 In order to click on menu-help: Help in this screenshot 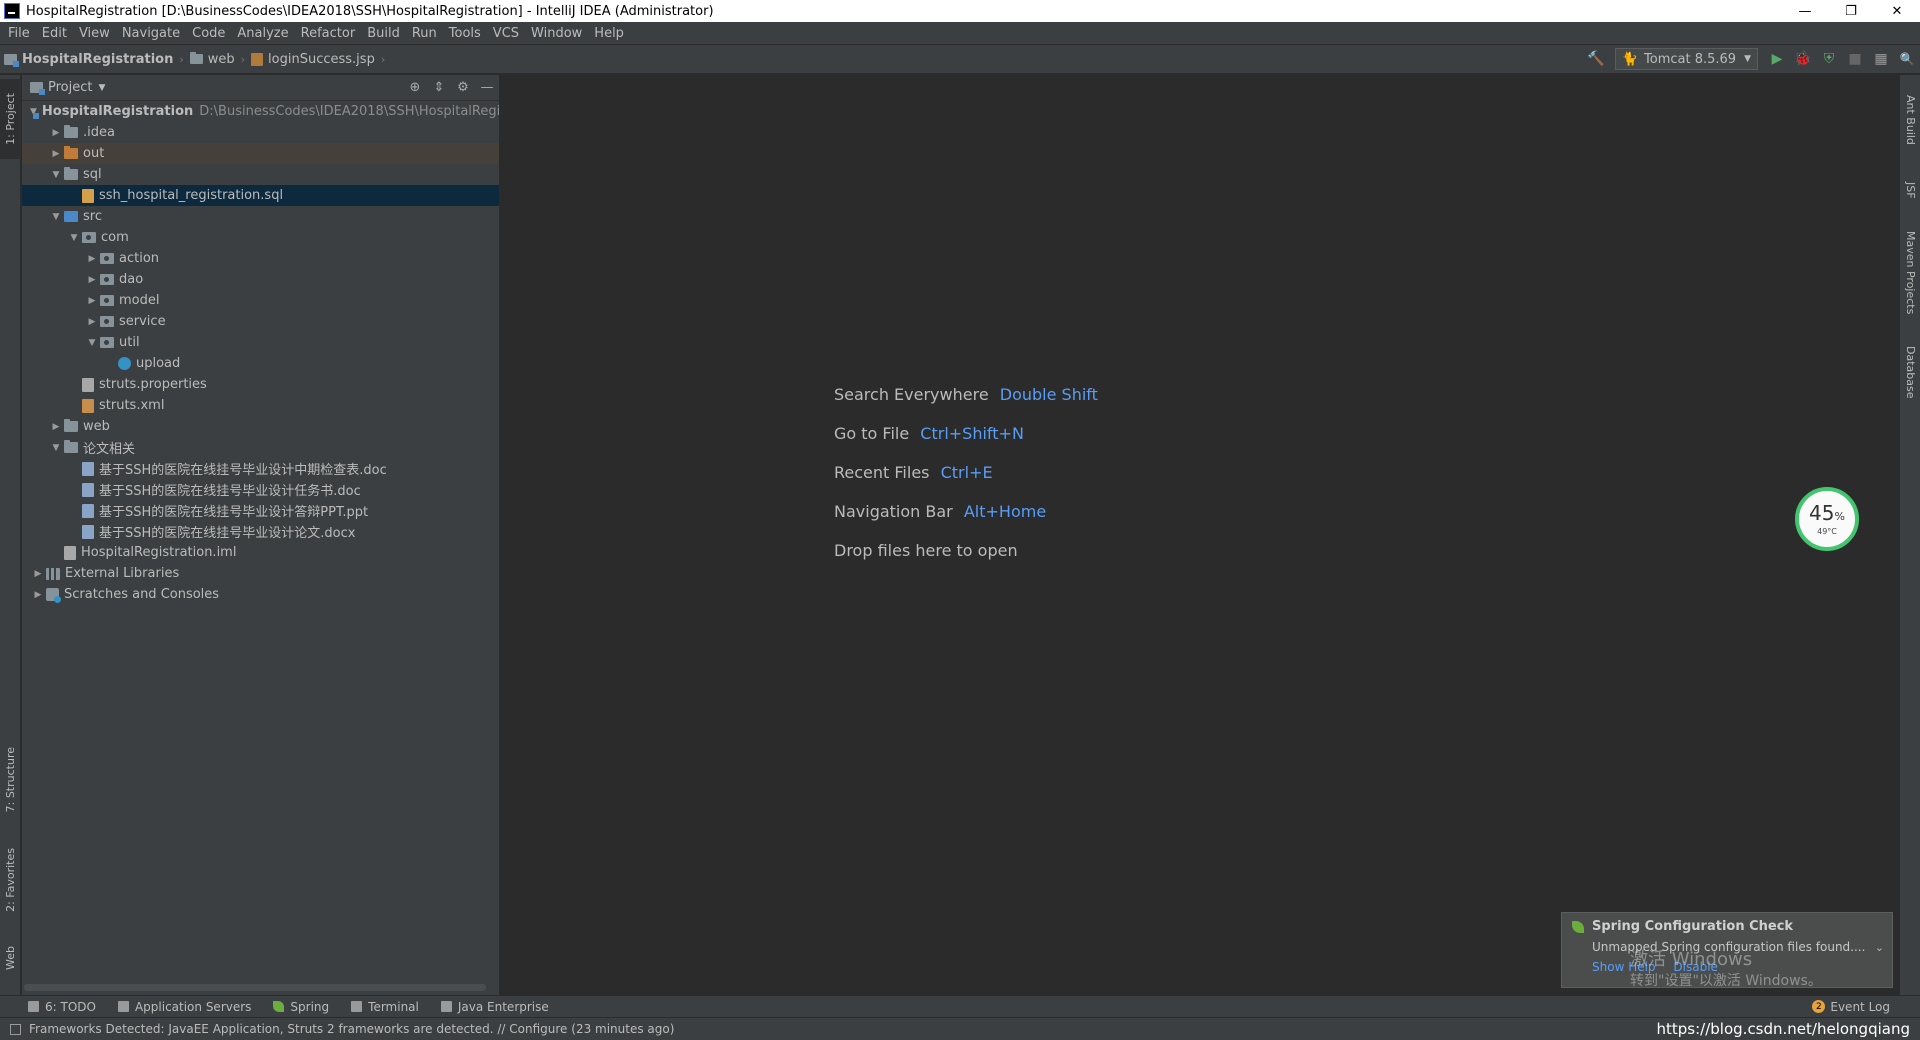, I will do `click(609, 33)`.